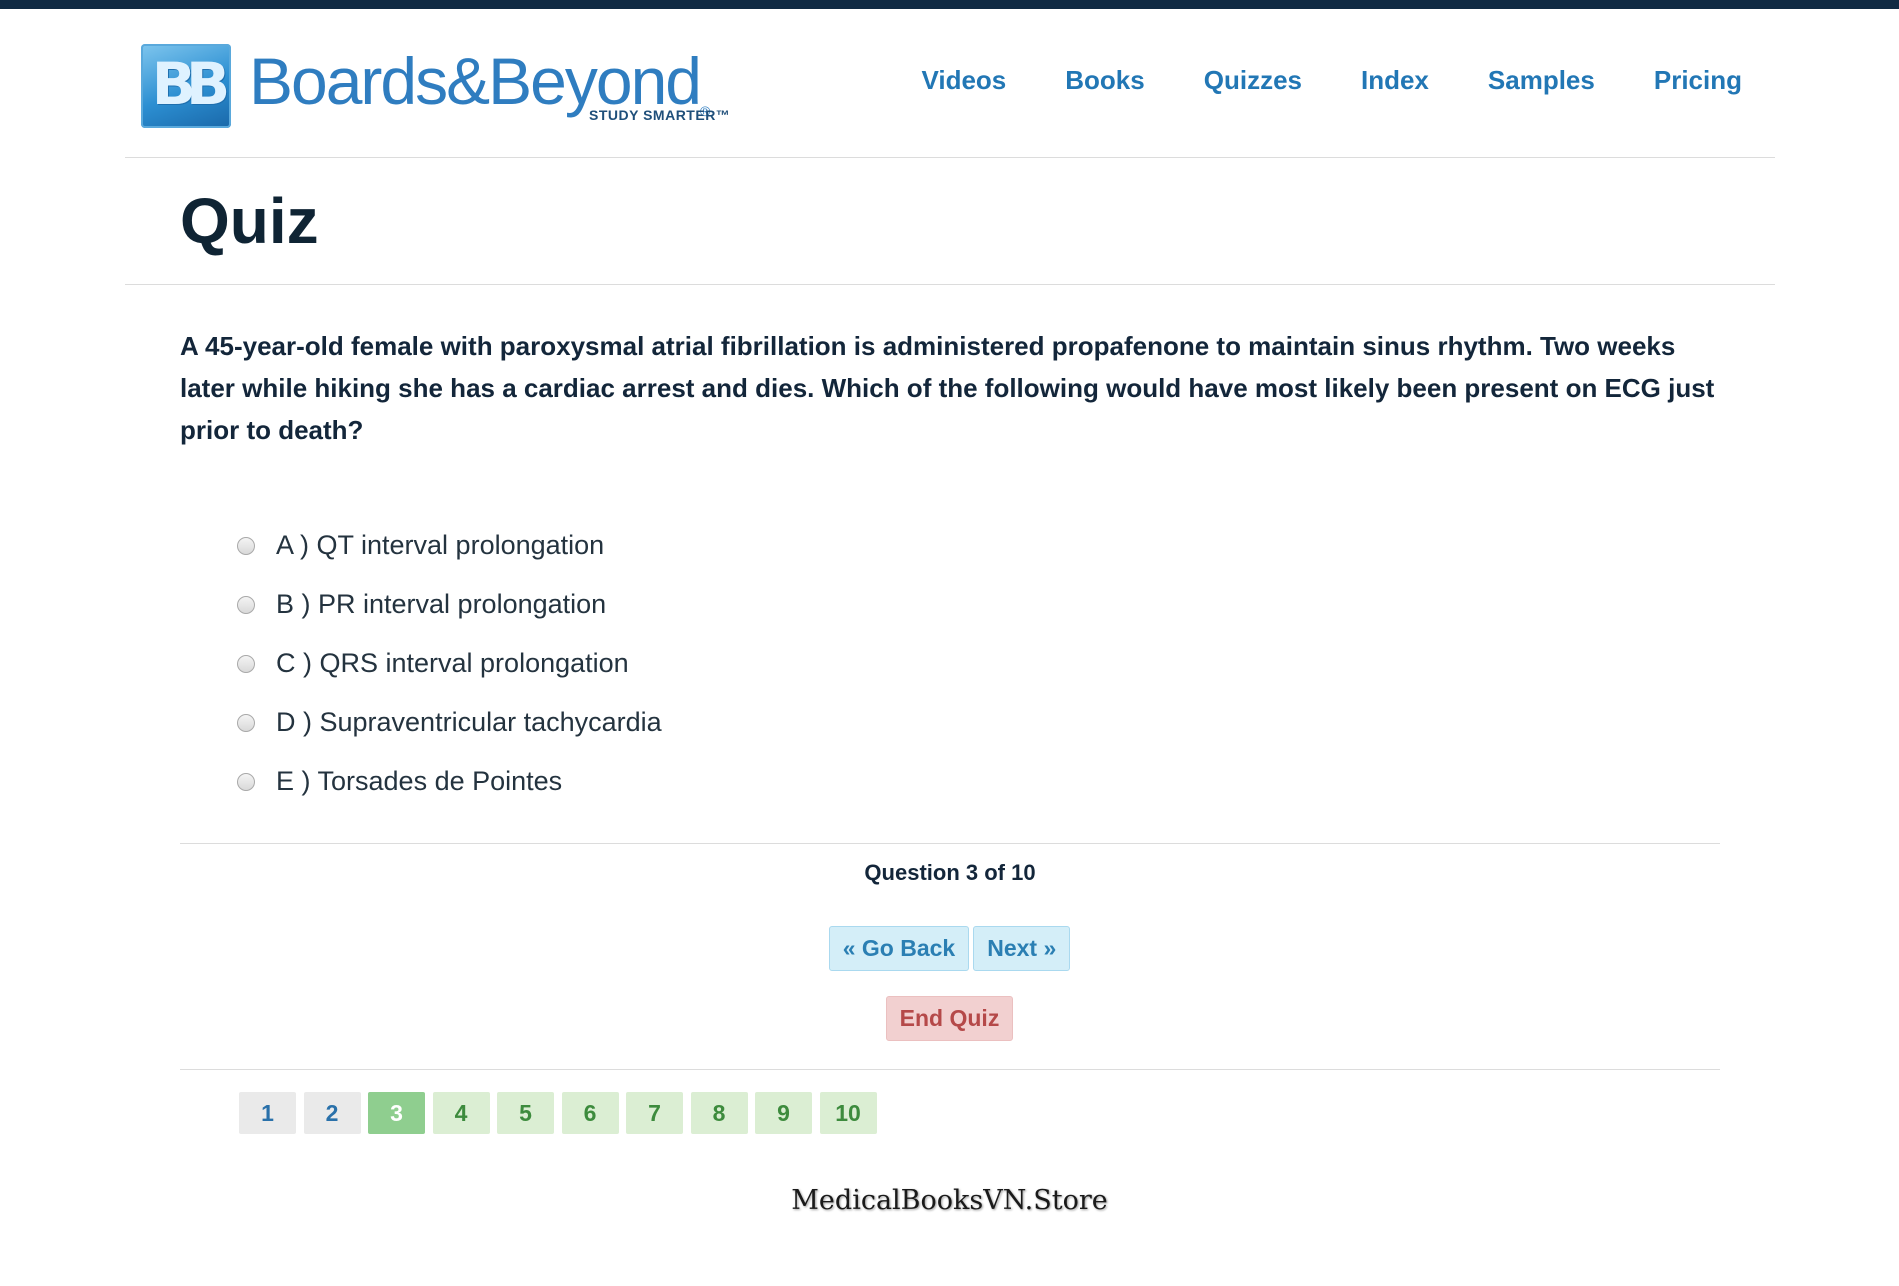  What do you see at coordinates (950, 221) in the screenshot?
I see `title-section: Quiz` at bounding box center [950, 221].